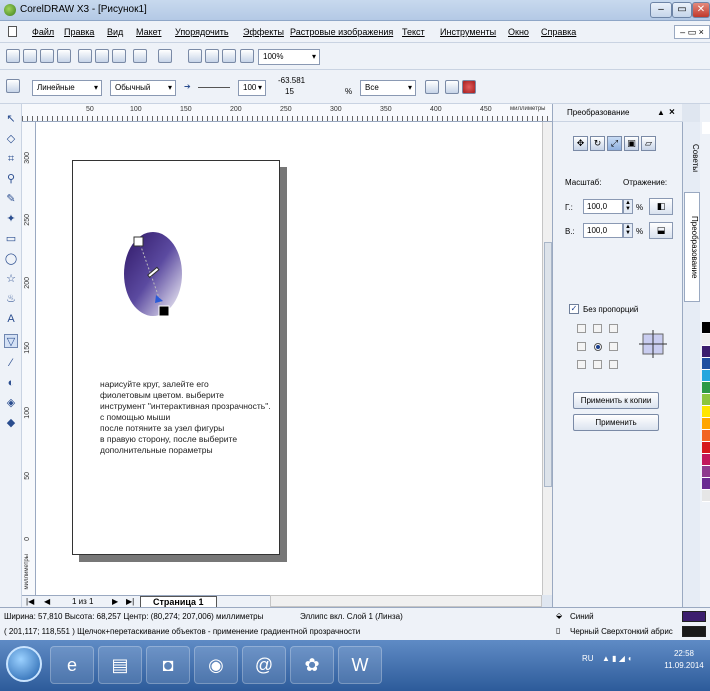 This screenshot has height=691, width=710. I want to click on menu-layout: Макет, so click(148, 32).